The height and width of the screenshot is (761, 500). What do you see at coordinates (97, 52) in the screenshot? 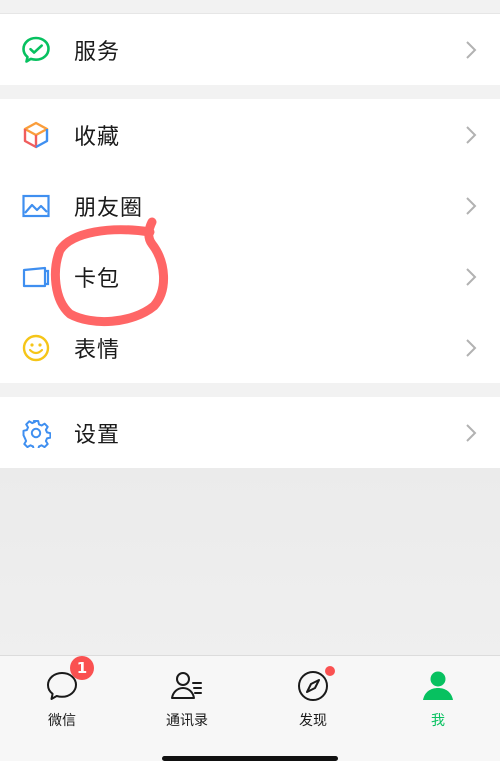
I see `menu-item-label: 服务` at bounding box center [97, 52].